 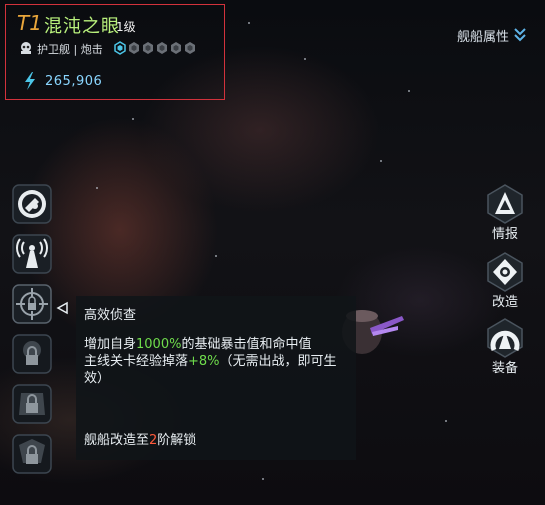 I want to click on tooltip-line-1: 增加自身1000%的基础暴击值和命中值, so click(x=219, y=344).